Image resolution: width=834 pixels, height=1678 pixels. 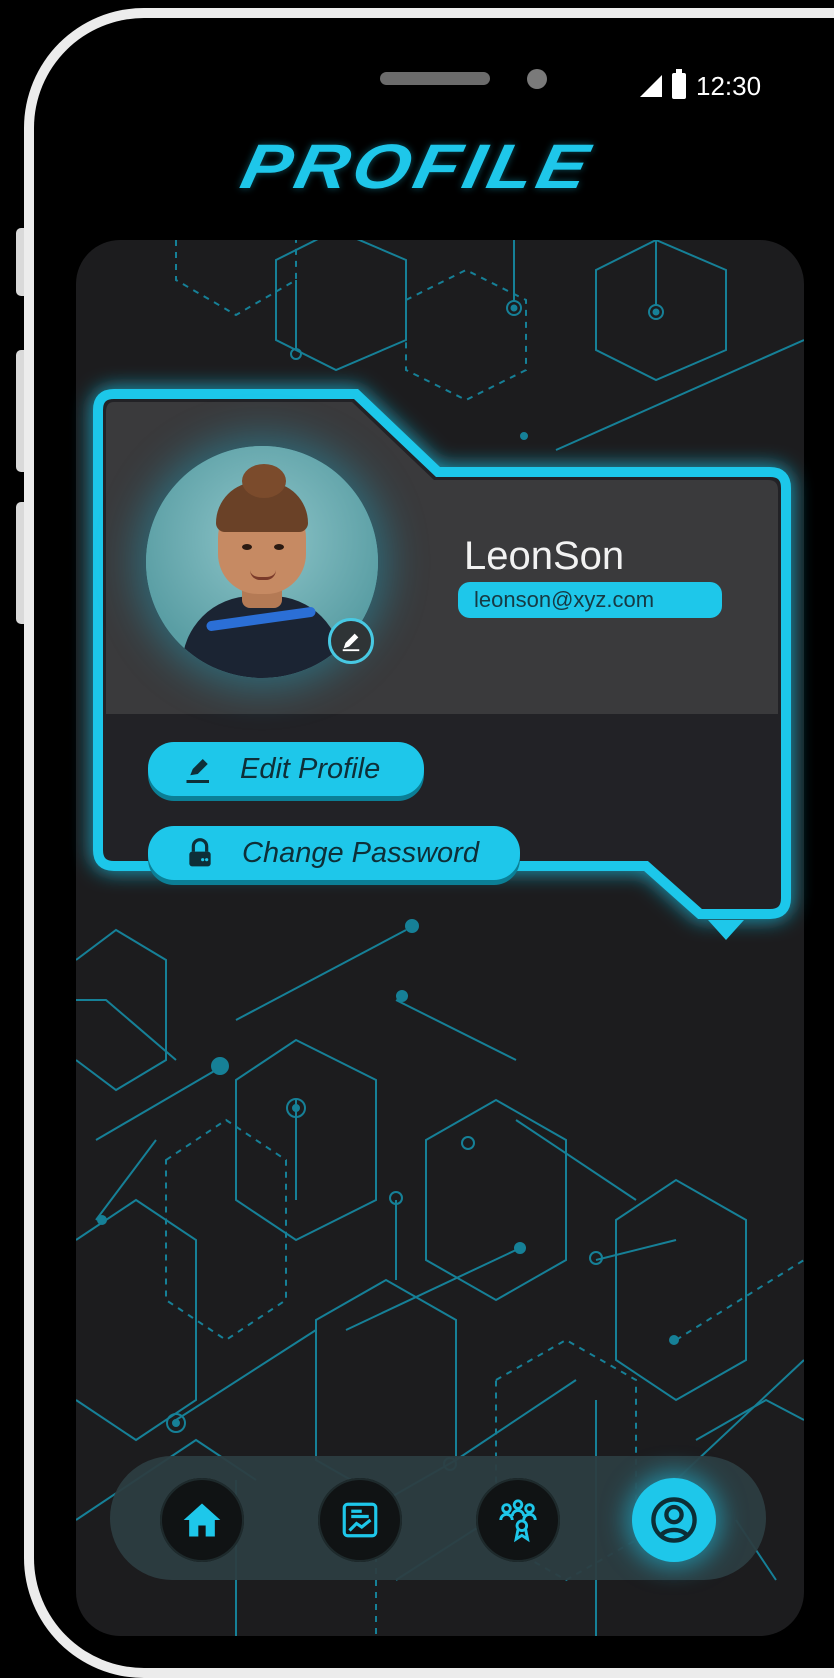 I want to click on profile-icon, so click(x=674, y=1520).